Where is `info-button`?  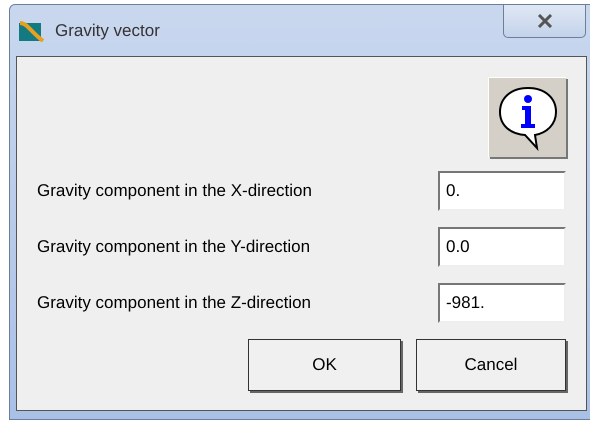 info-button is located at coordinates (527, 117).